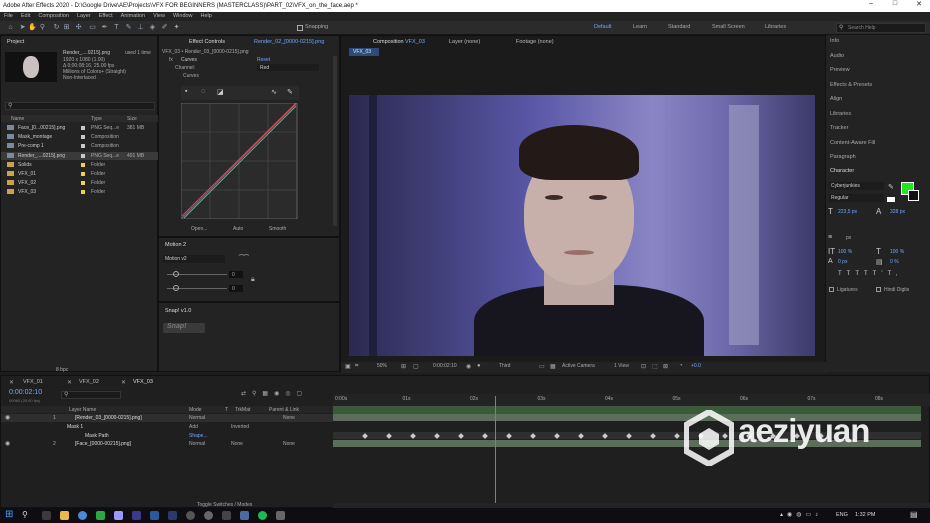 This screenshot has width=930, height=523. Describe the element at coordinates (32, 27) in the screenshot. I see `hand-tool-icon: ✋` at that location.